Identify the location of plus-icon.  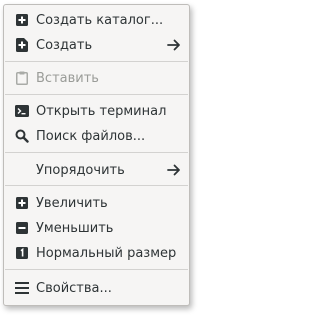
(22, 203).